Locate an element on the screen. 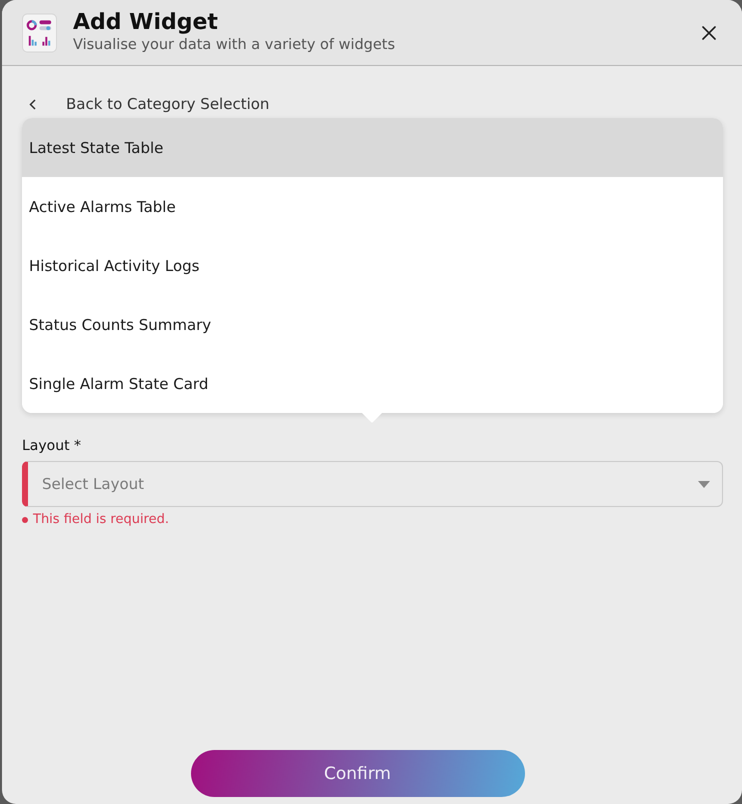 The height and width of the screenshot is (804, 742). error-dot-icon is located at coordinates (25, 519).